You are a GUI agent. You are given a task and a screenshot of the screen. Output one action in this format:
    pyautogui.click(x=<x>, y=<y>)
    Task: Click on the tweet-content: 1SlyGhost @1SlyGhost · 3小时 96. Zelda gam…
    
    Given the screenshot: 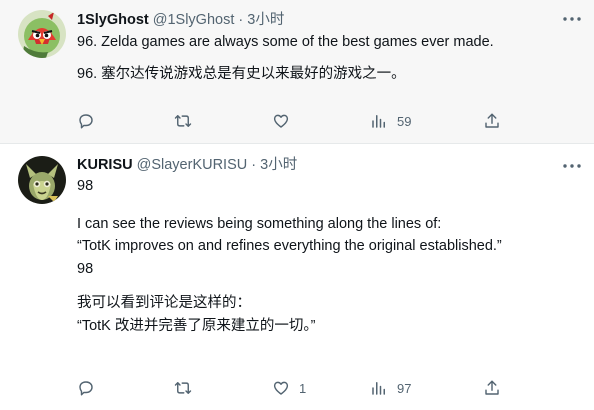 What is the action you would take?
    pyautogui.click(x=315, y=47)
    